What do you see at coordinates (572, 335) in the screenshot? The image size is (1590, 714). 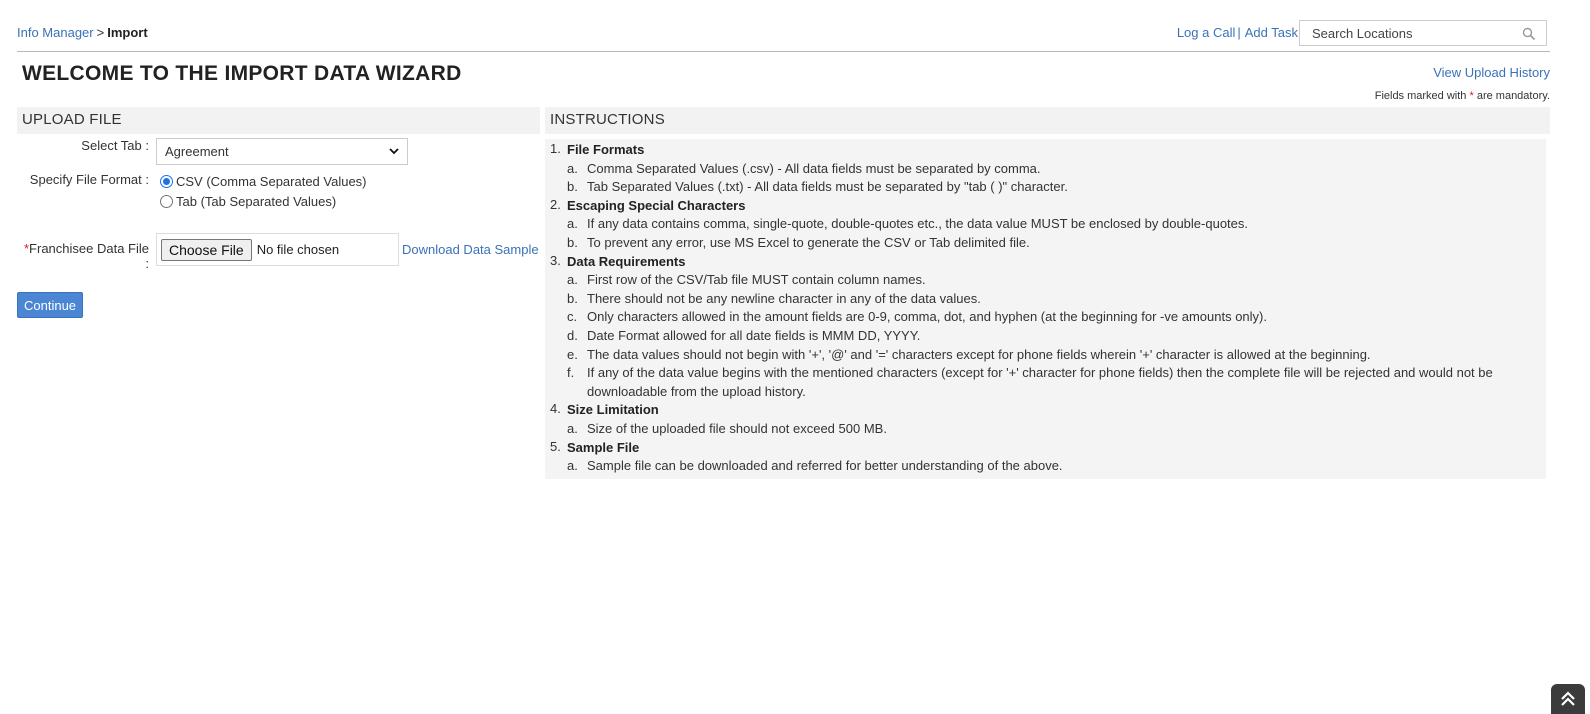 I see `item-letter: d.` at bounding box center [572, 335].